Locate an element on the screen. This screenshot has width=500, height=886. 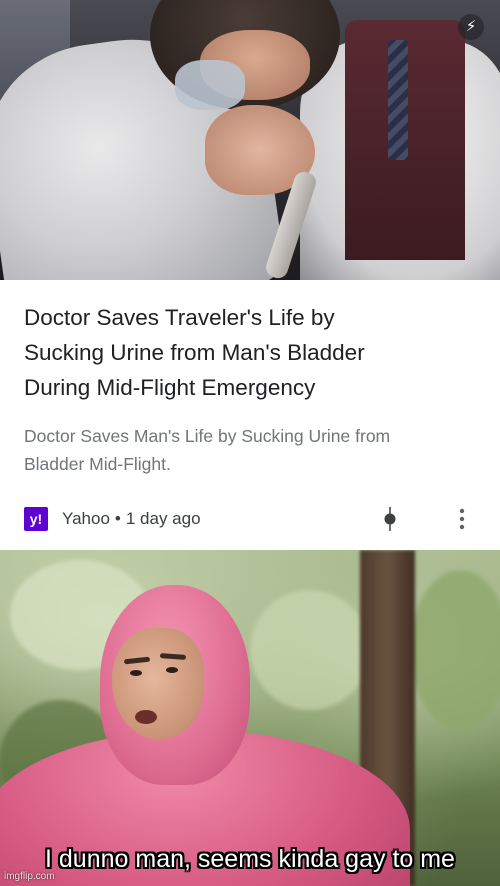
more-vertical-icon is located at coordinates (462, 519).